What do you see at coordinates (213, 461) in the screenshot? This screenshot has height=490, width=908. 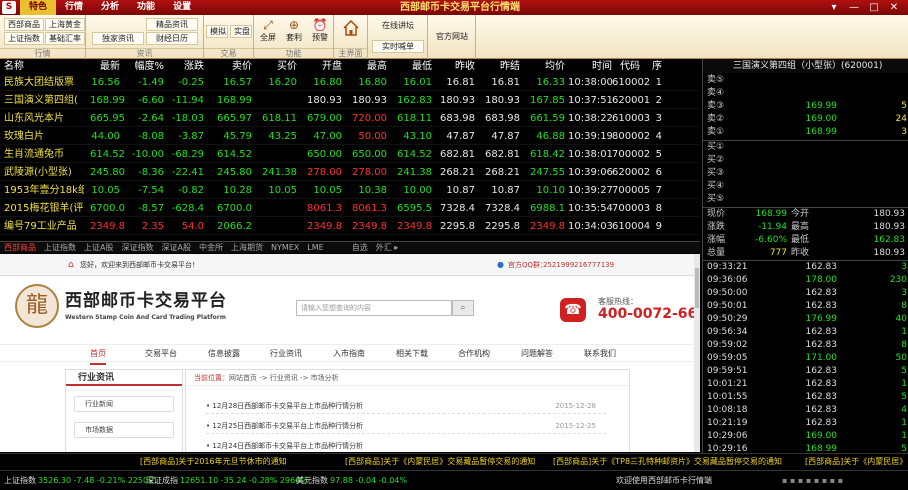 I see `ticker-item: [西部商品]关于2016年元旦节休市的通知` at bounding box center [213, 461].